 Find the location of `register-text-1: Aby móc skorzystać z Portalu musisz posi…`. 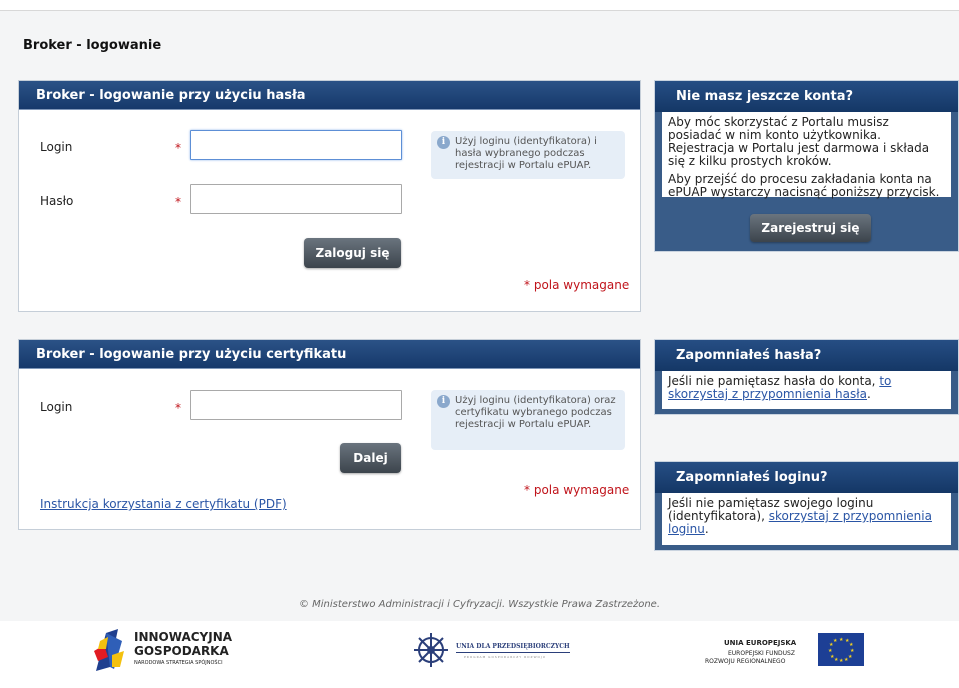

register-text-1: Aby móc skorzystać z Portalu musisz posi… is located at coordinates (799, 141).